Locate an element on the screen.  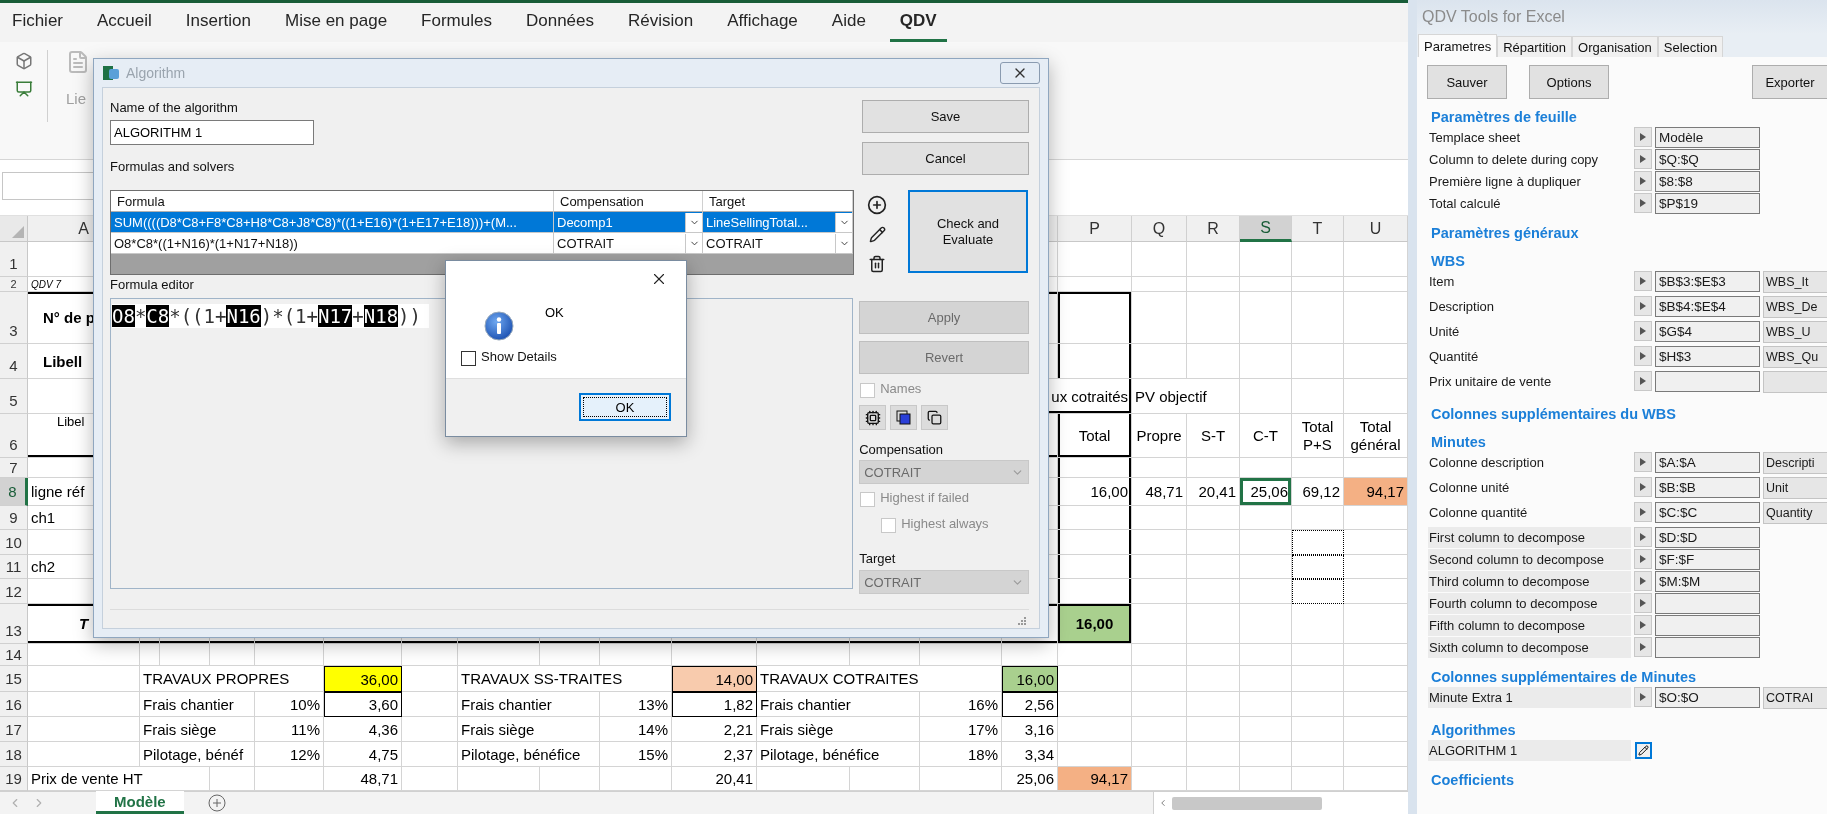
field-label: Colonne description is located at coordinates (1486, 463).